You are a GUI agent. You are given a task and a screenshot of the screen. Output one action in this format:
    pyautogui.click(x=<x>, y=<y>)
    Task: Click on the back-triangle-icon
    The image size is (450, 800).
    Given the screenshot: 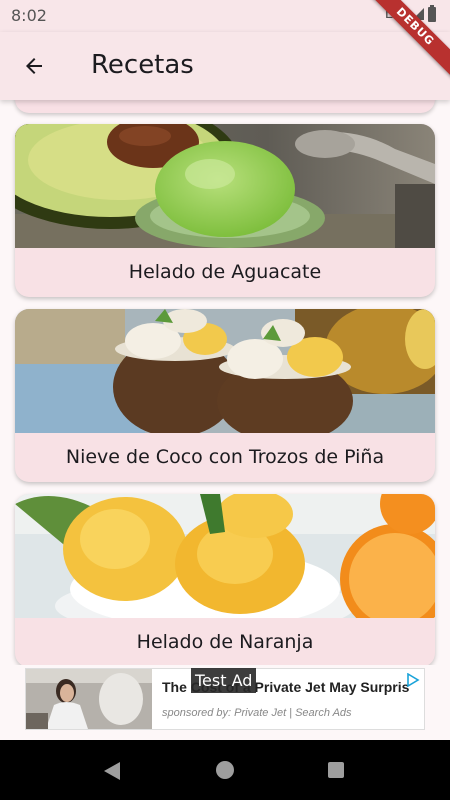 What is the action you would take?
    pyautogui.click(x=112, y=771)
    